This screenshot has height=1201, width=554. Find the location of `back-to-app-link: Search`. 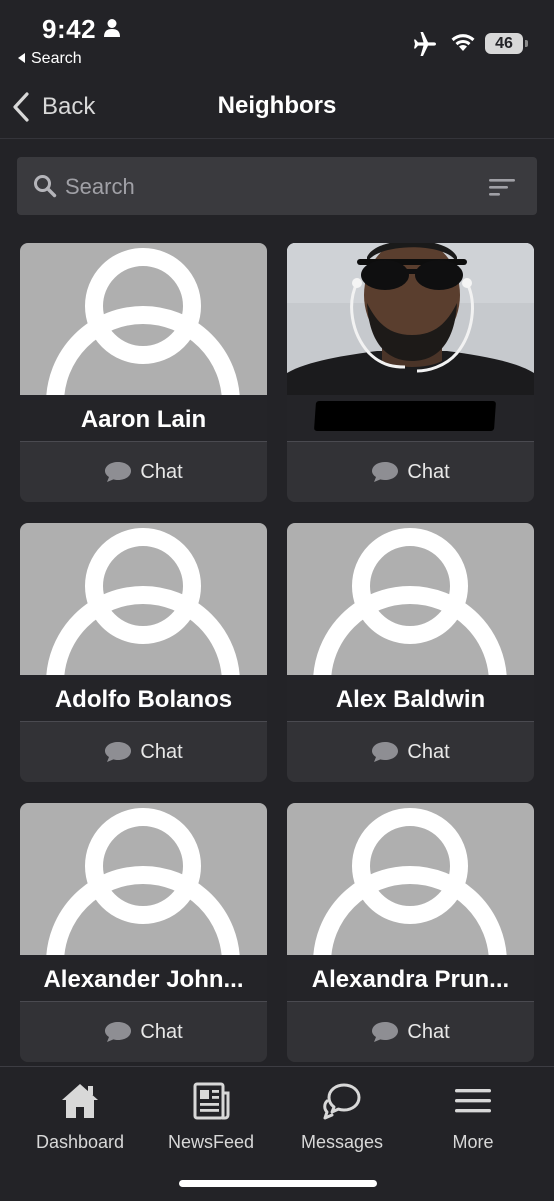

back-to-app-link: Search is located at coordinates (50, 59).